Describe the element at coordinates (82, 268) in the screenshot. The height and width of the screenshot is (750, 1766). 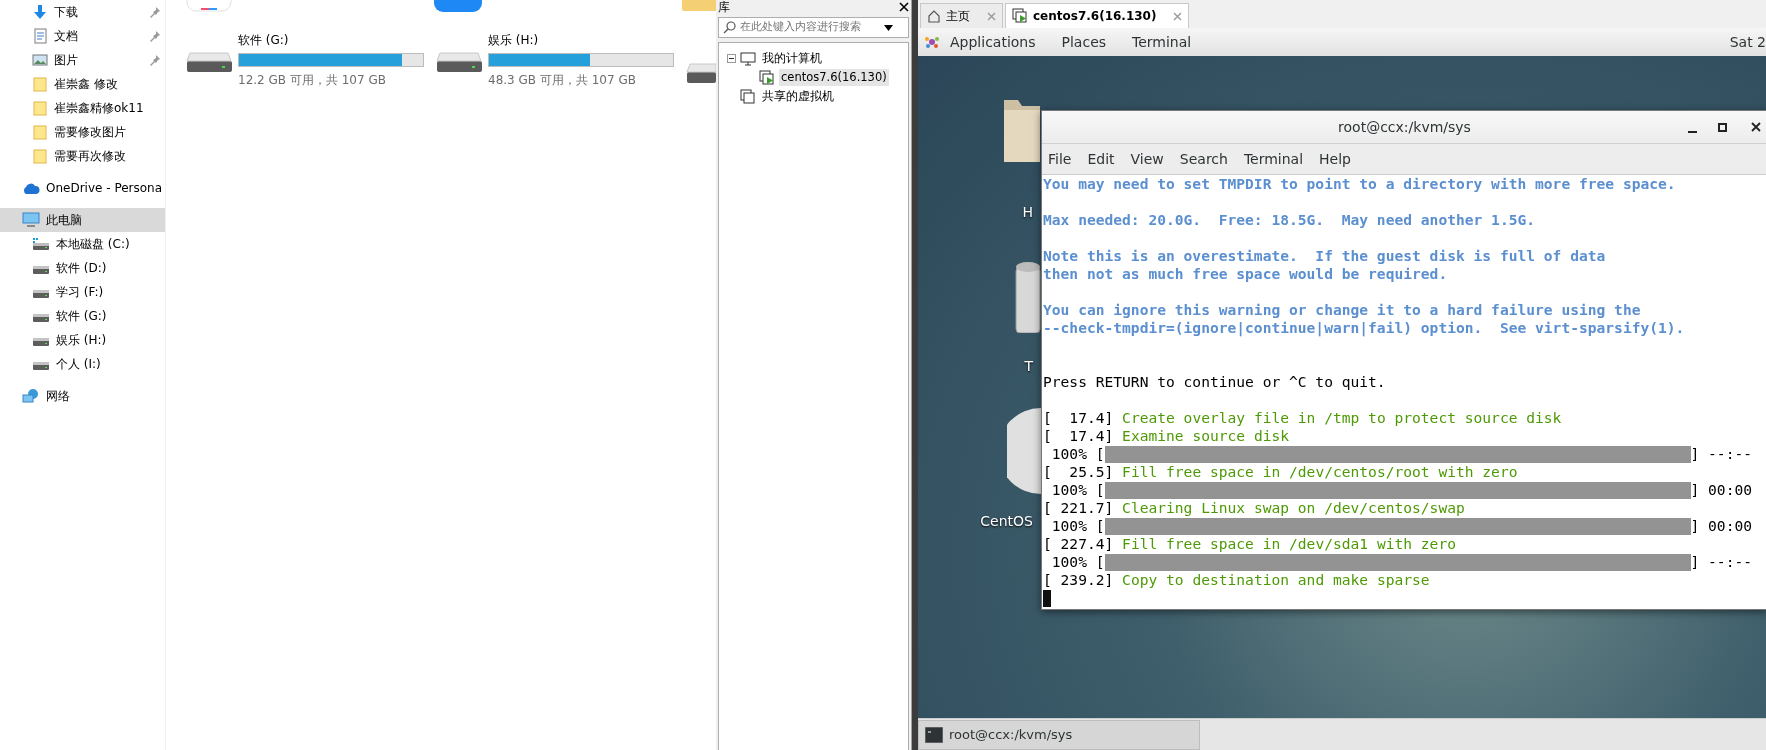
I see `sidebar-item: 软件 (D:)` at that location.